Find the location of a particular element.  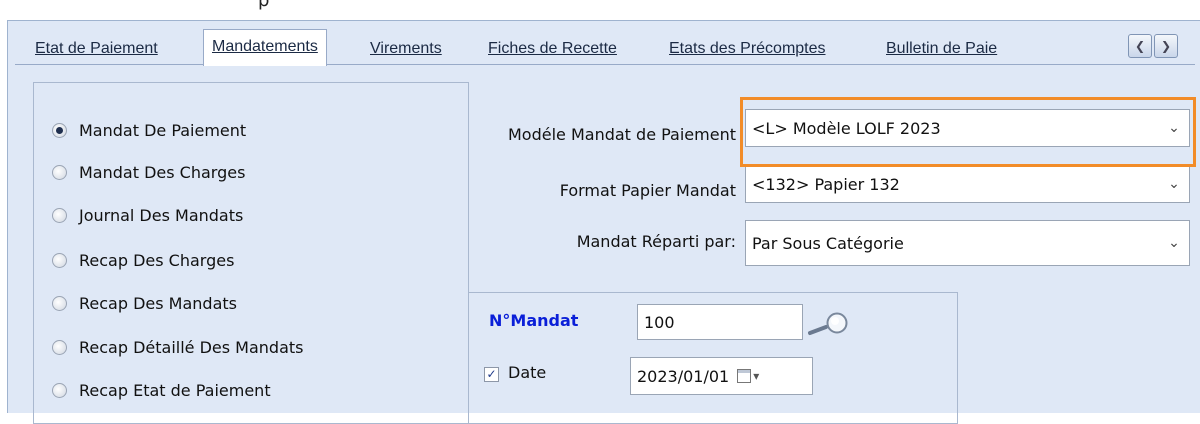

num-mandat-label: N°Mandat is located at coordinates (534, 320).